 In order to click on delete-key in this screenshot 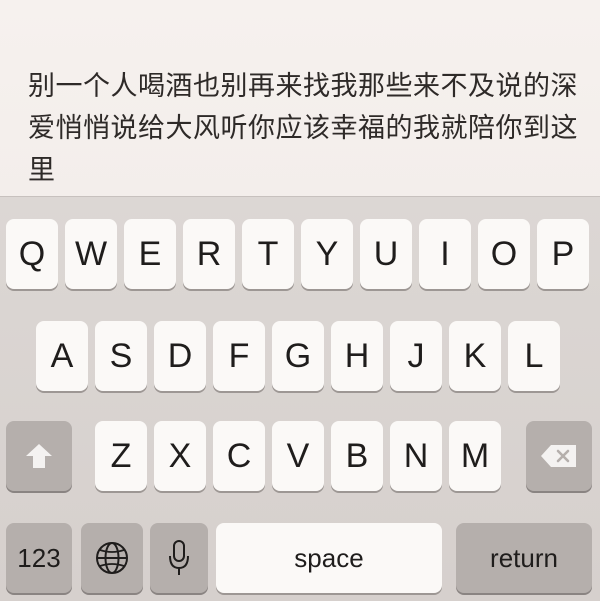, I will do `click(559, 456)`.